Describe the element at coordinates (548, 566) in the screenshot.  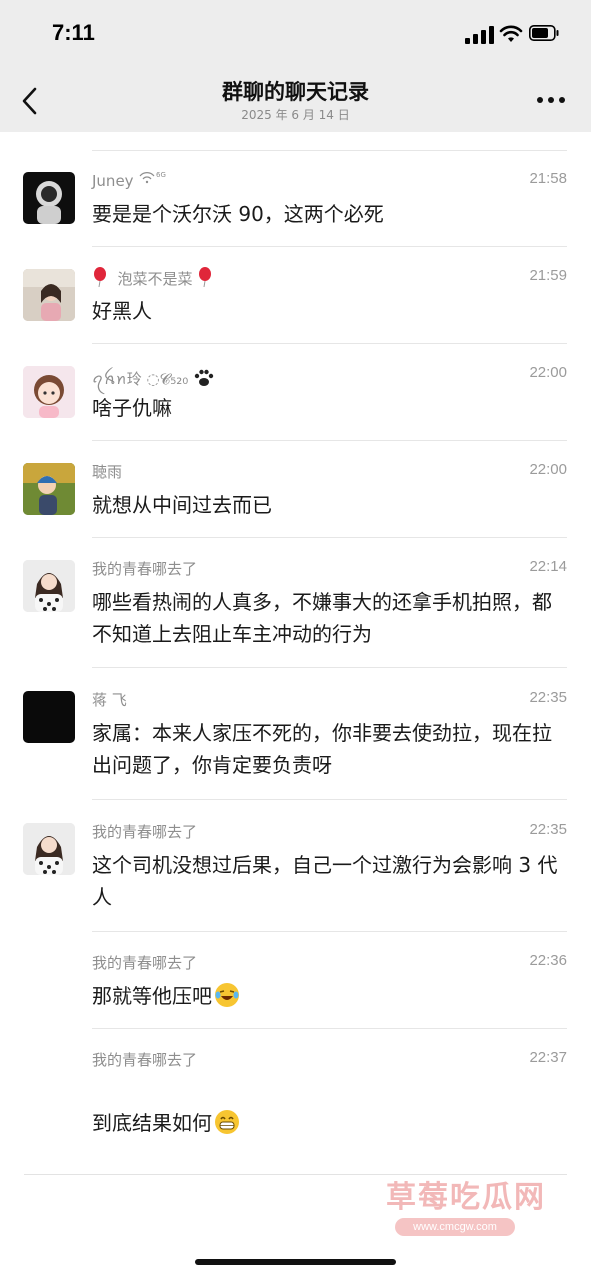
I see `message-time: 22:14` at that location.